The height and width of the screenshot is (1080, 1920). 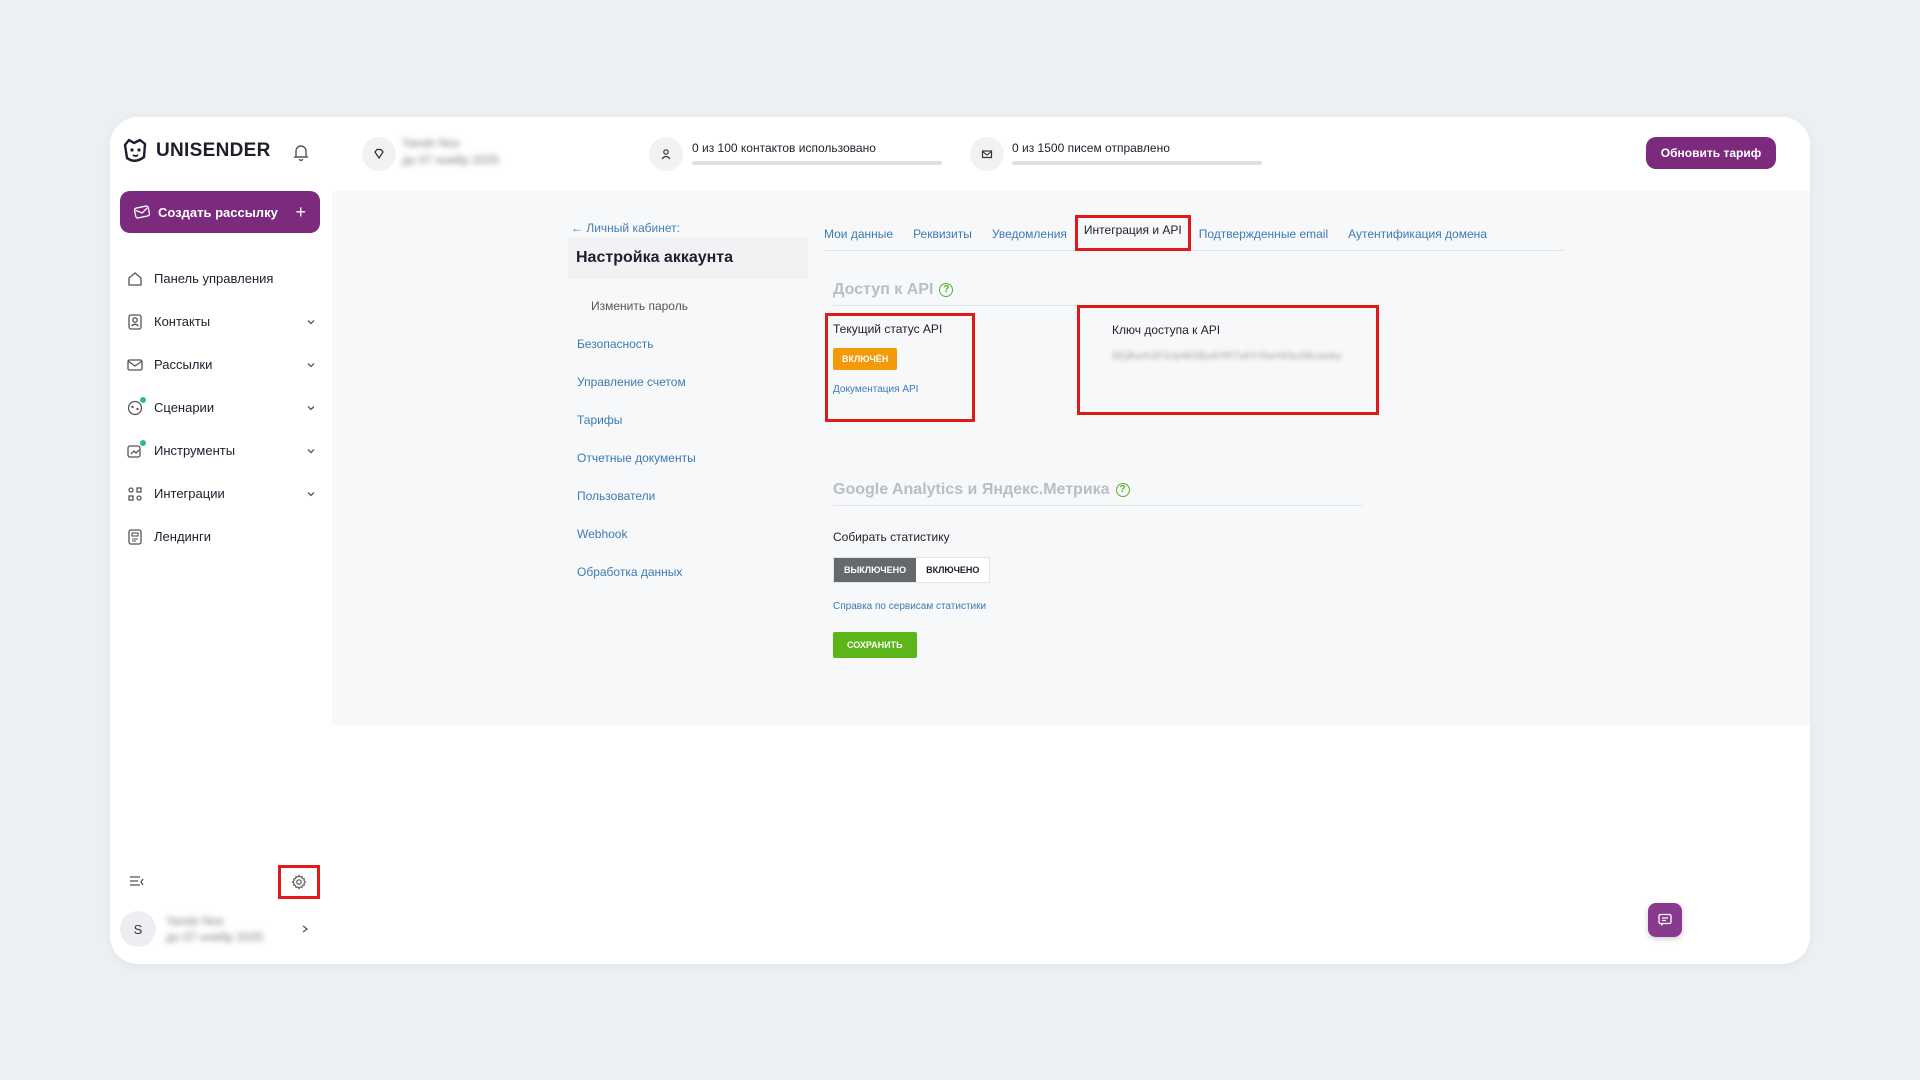 What do you see at coordinates (305, 929) in the screenshot?
I see `chevron-right-icon` at bounding box center [305, 929].